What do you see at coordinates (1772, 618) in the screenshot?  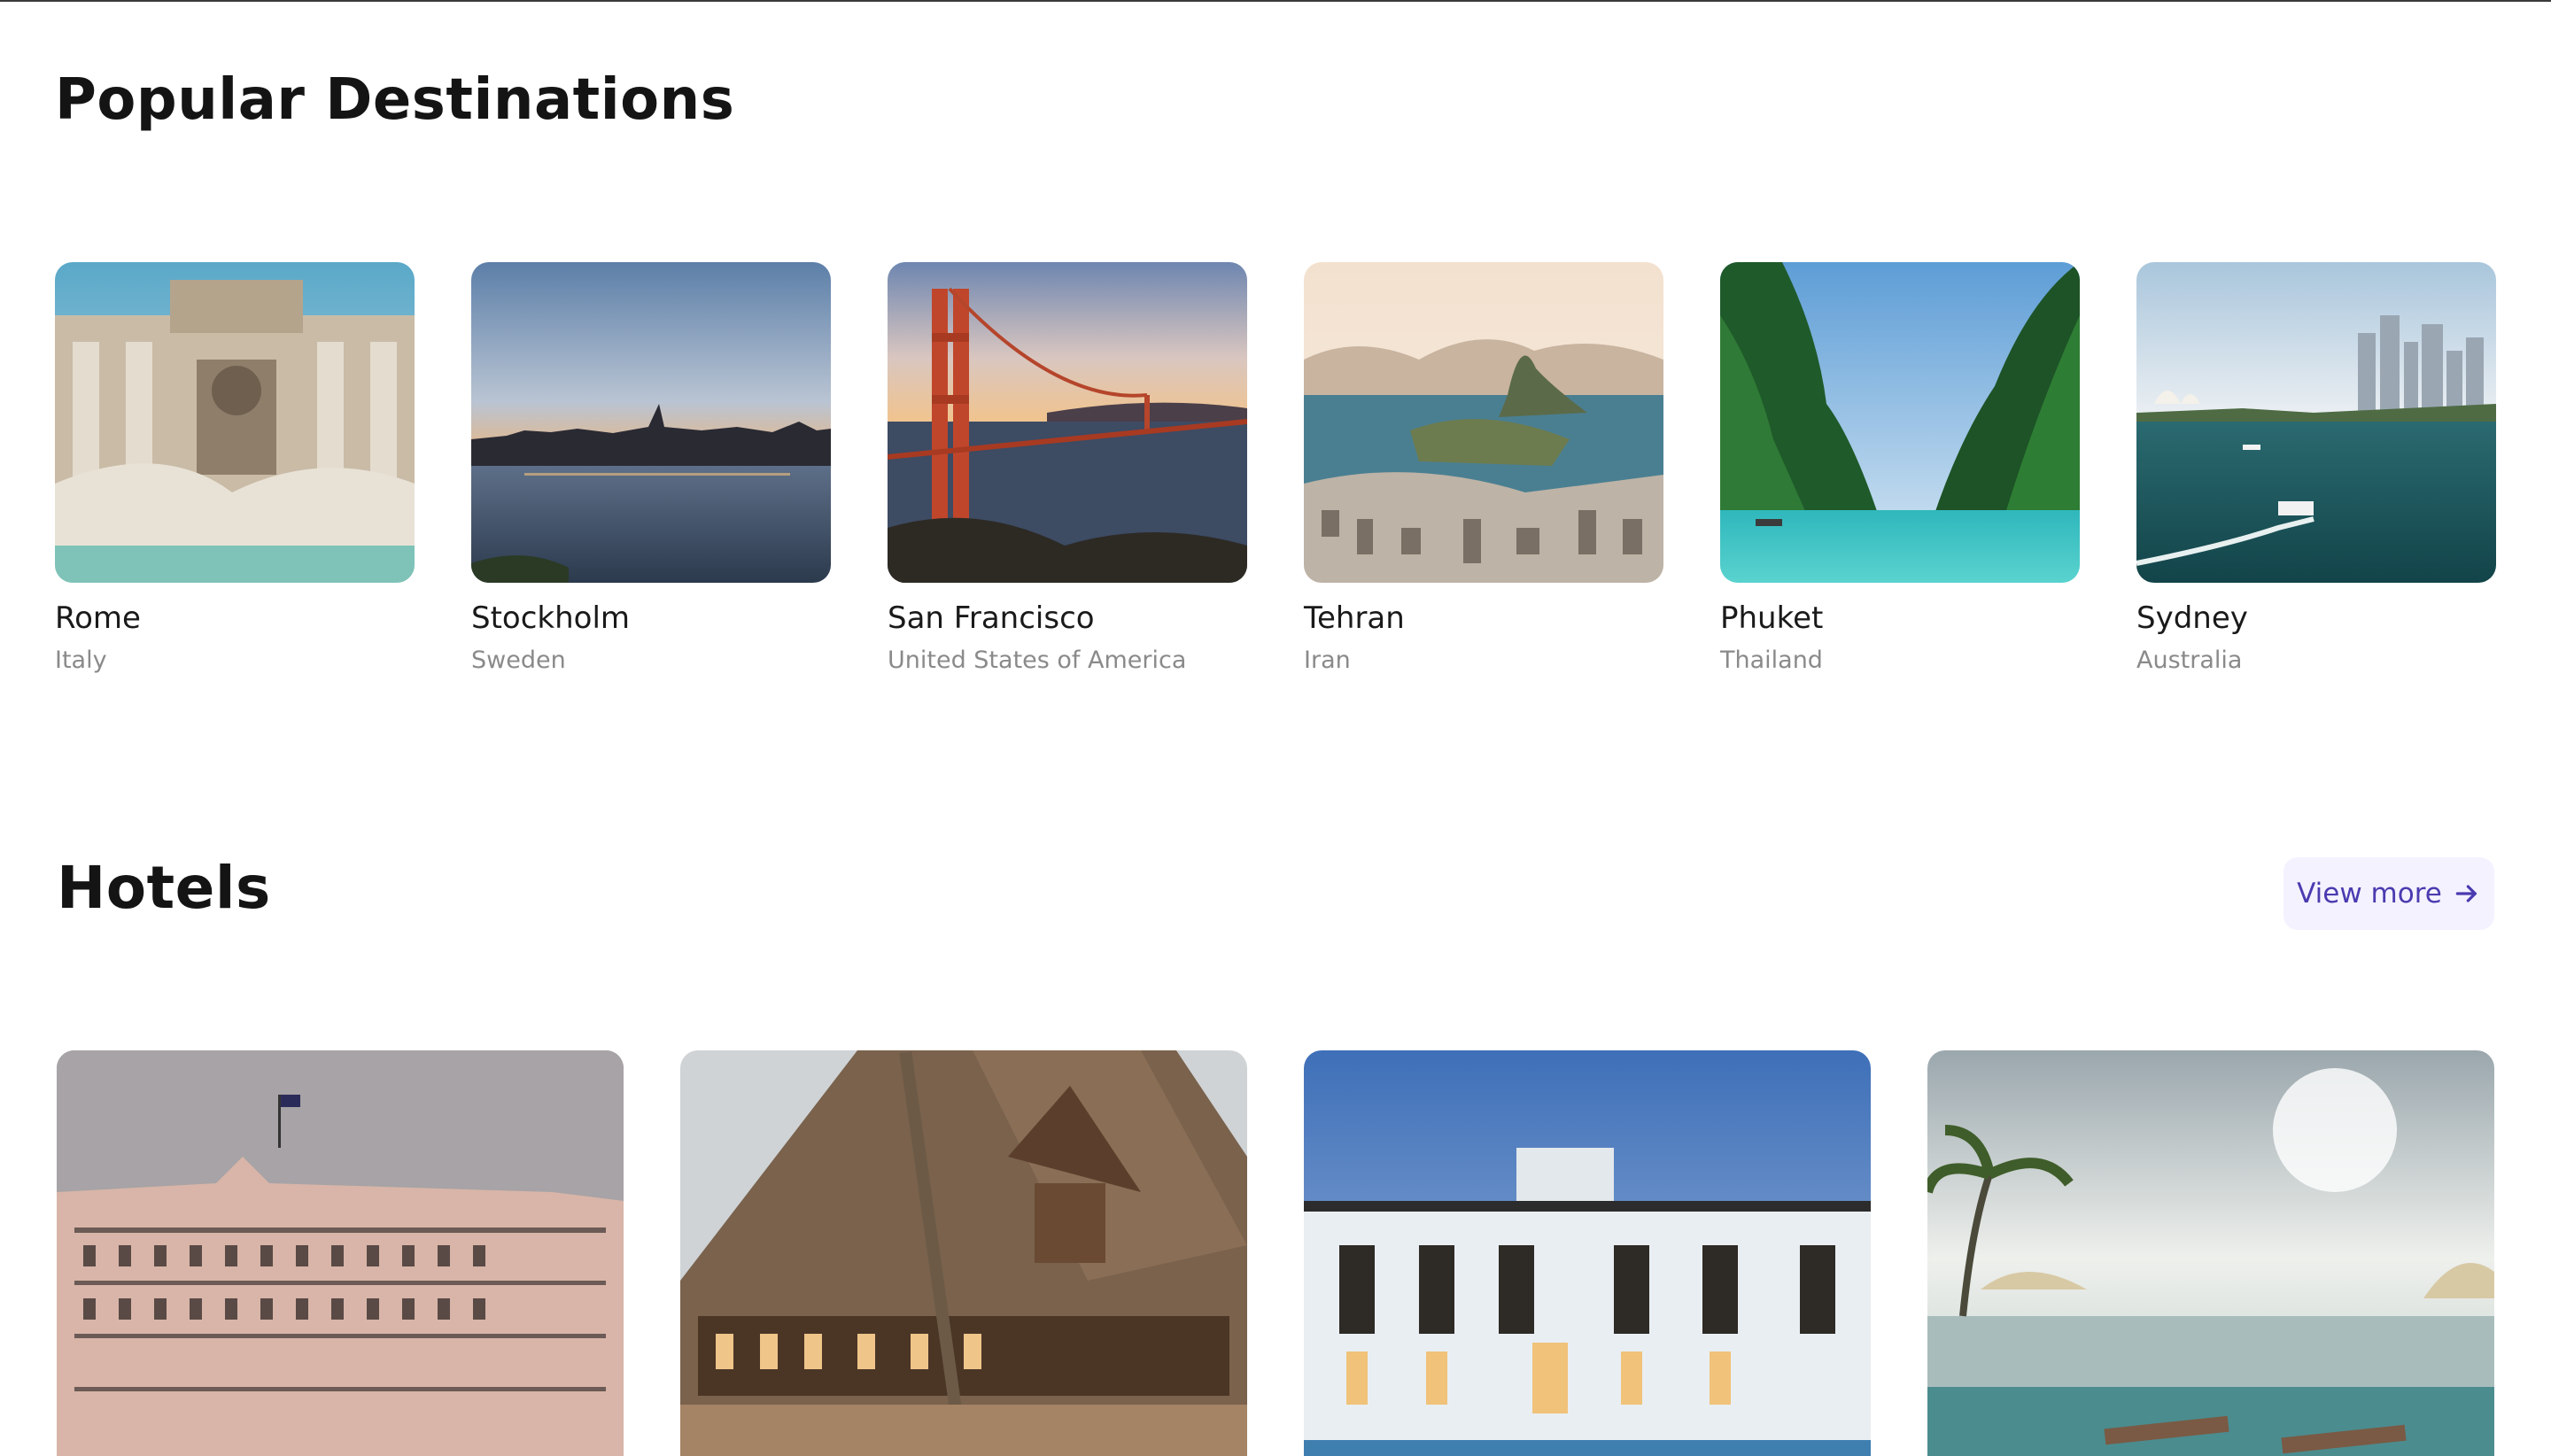 I see `destination-name: Phuket` at bounding box center [1772, 618].